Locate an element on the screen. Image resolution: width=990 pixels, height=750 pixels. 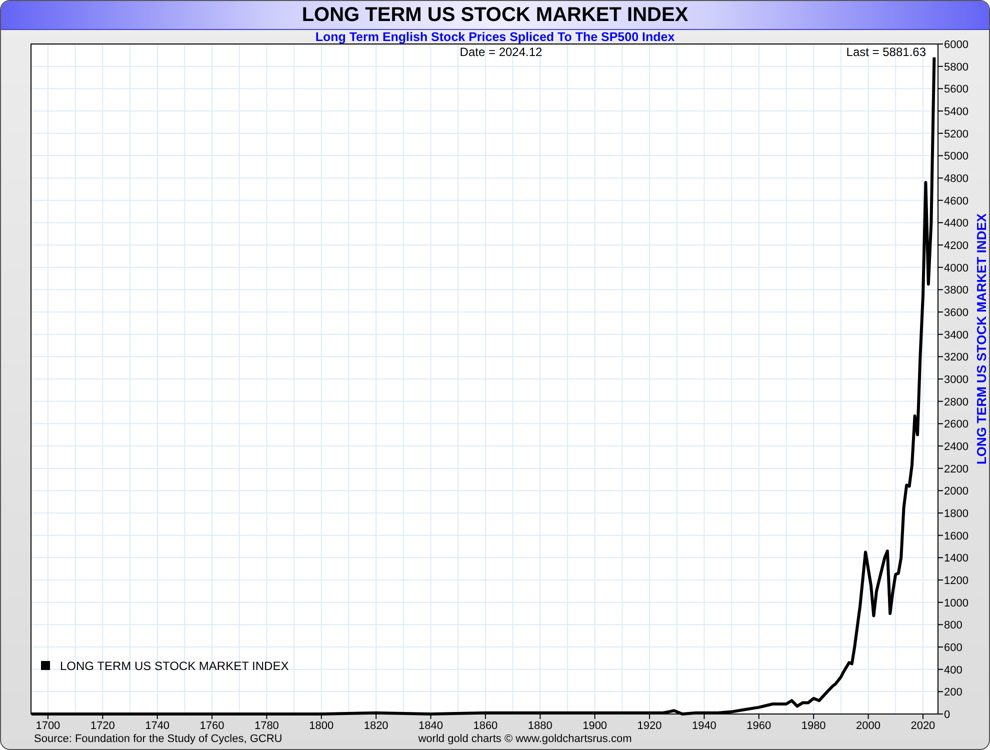
chart-title: LONG TERM US STOCK MARKET INDEX is located at coordinates (495, 15).